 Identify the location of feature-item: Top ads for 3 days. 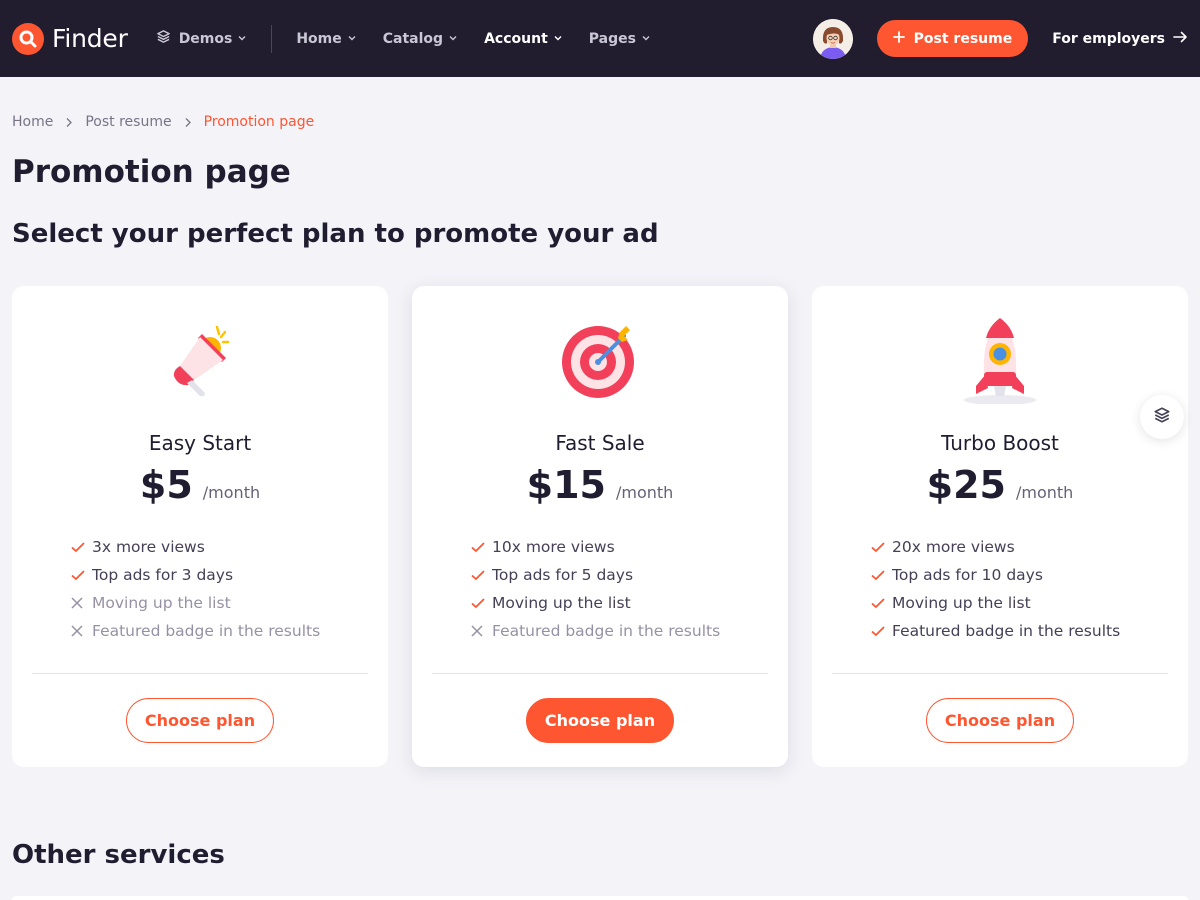
(195, 575).